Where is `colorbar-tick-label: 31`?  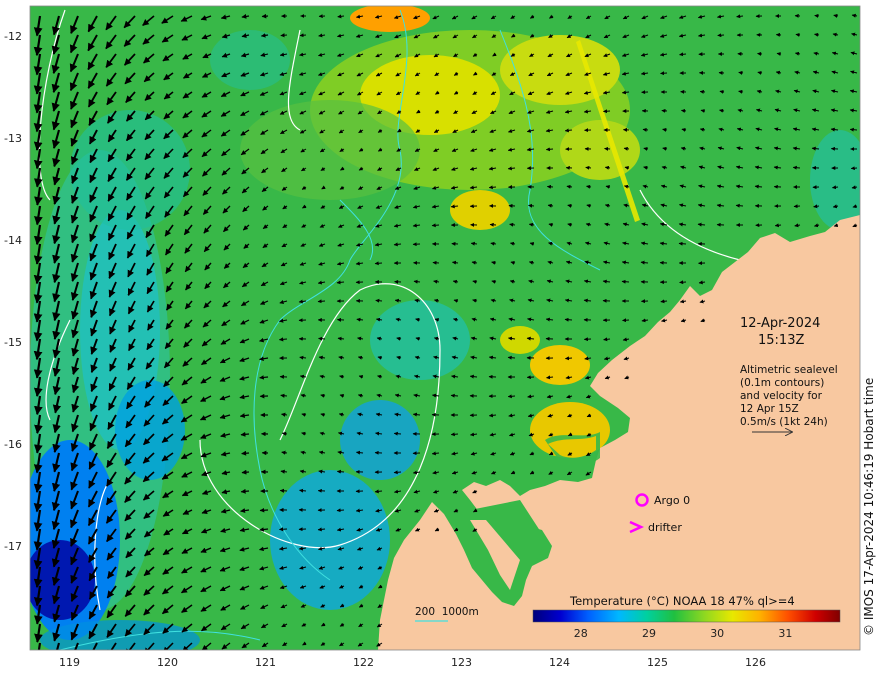 colorbar-tick-label: 31 is located at coordinates (785, 633).